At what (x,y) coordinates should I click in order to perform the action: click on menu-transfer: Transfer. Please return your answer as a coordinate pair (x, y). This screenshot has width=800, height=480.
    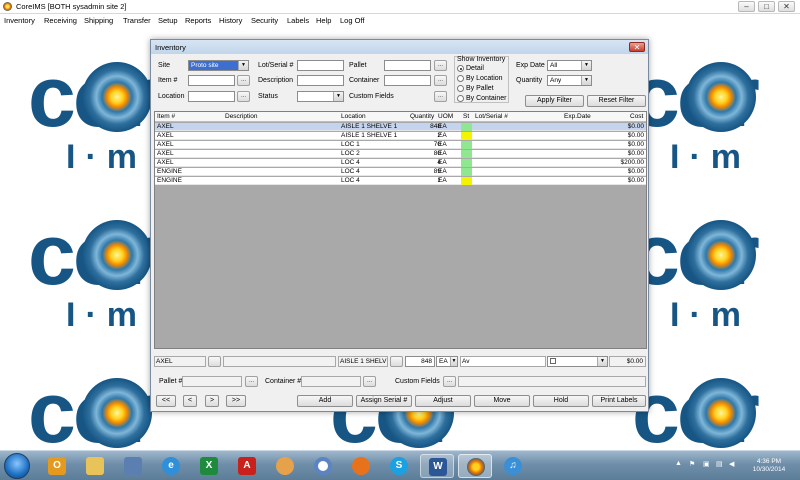
    Looking at the image, I should click on (137, 20).